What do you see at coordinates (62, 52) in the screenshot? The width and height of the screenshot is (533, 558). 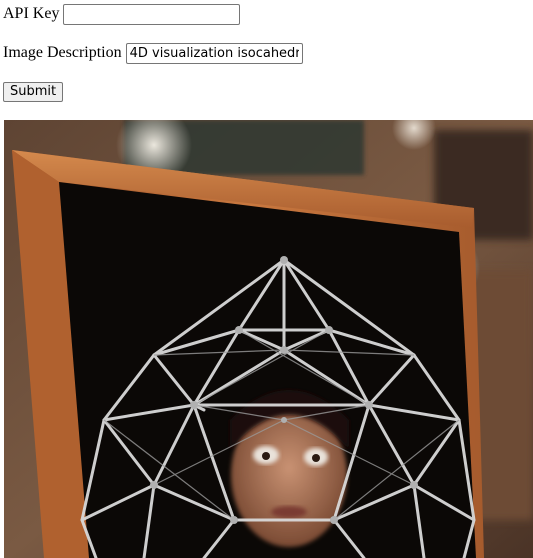 I see `image-description-label: Image Description` at bounding box center [62, 52].